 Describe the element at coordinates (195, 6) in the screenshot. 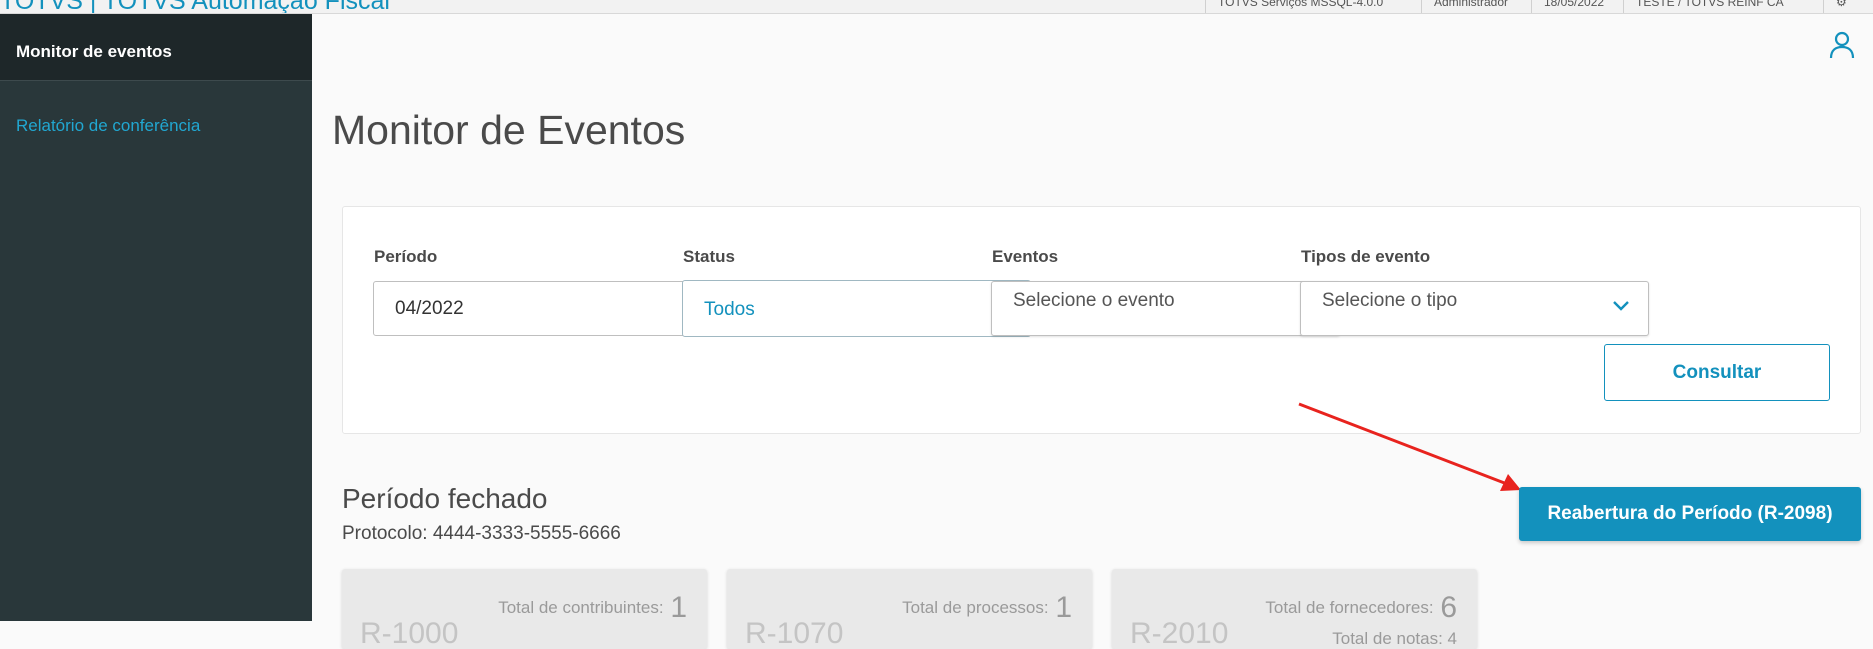

I see `app-brand: TOTVS | TOTVS Automação Fiscal` at that location.